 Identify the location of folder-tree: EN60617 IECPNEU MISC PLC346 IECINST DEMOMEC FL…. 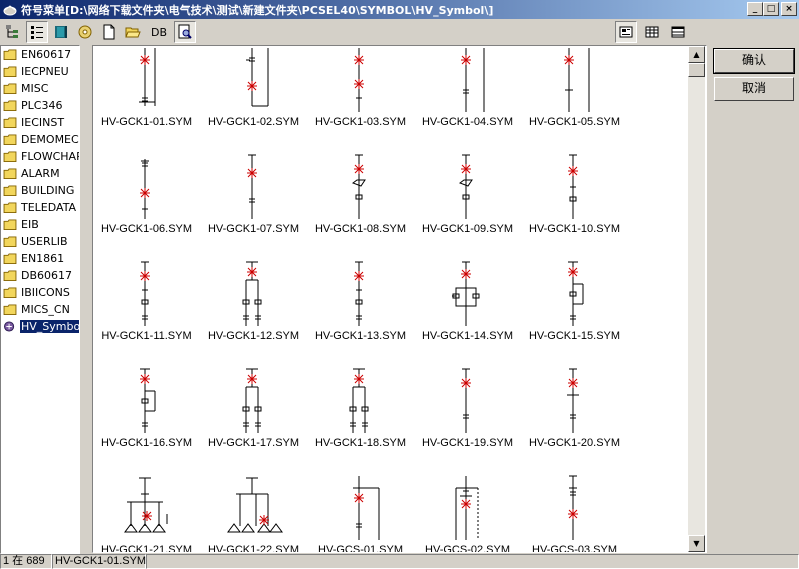
(40, 299).